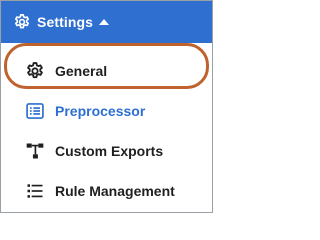 This screenshot has height=240, width=320. What do you see at coordinates (109, 151) in the screenshot?
I see `menu-item-label: Custom Exports` at bounding box center [109, 151].